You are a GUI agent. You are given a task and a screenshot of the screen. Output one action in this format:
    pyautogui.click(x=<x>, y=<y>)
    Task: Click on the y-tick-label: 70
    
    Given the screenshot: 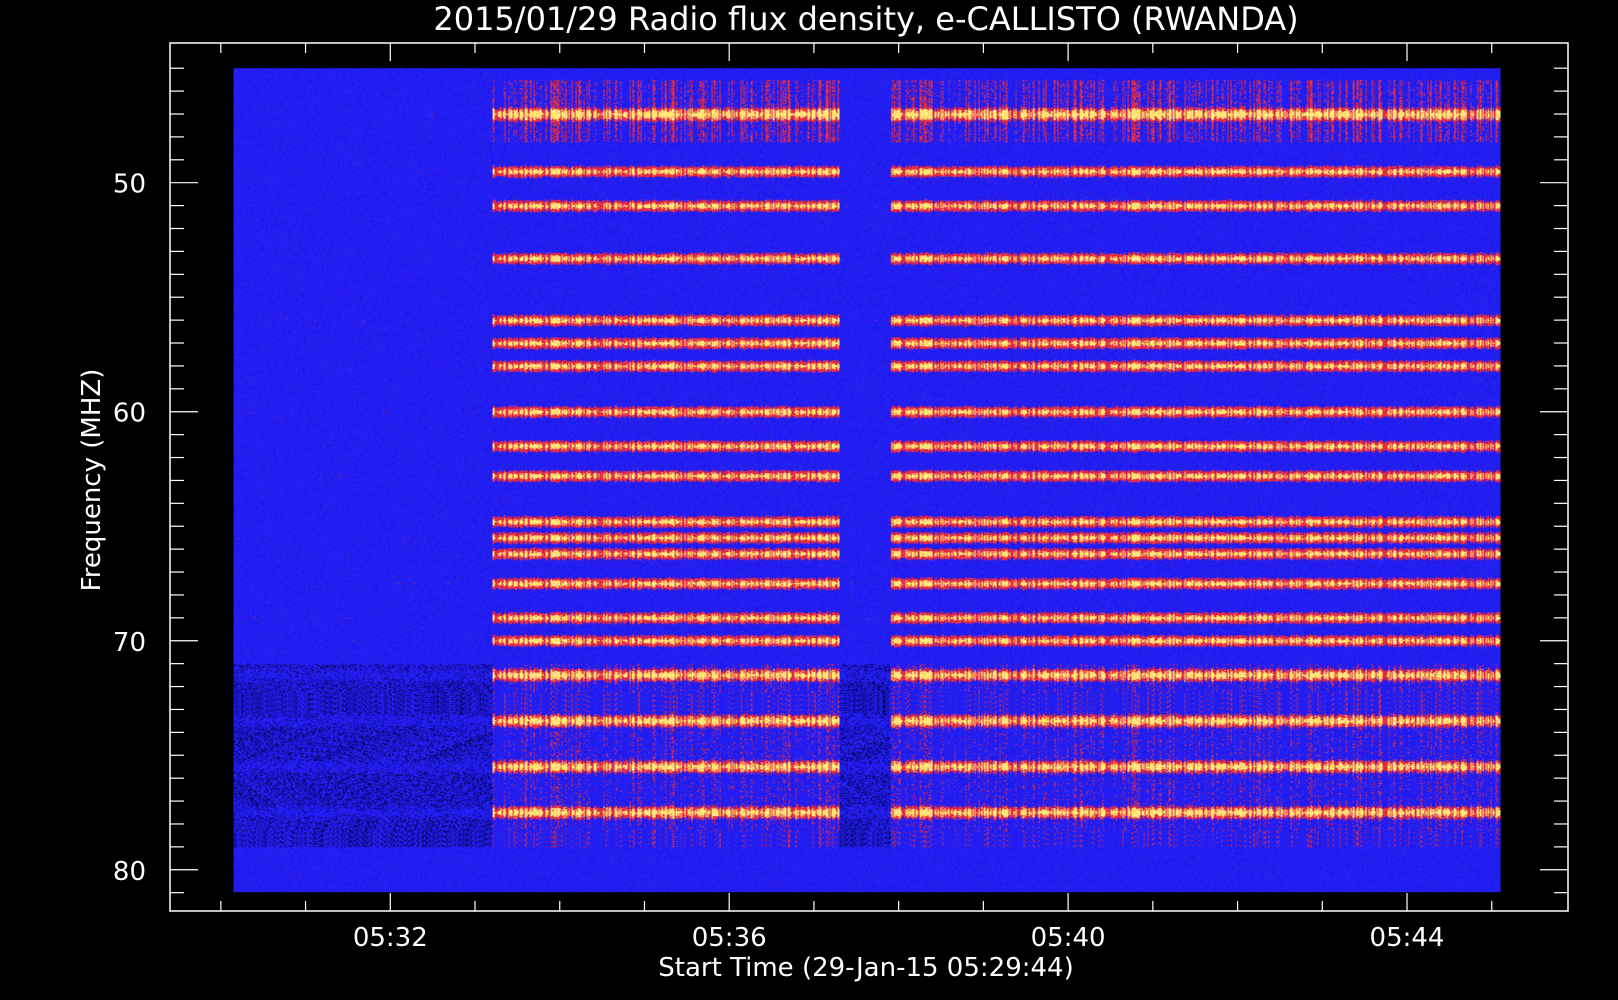 What is the action you would take?
    pyautogui.click(x=129, y=643)
    